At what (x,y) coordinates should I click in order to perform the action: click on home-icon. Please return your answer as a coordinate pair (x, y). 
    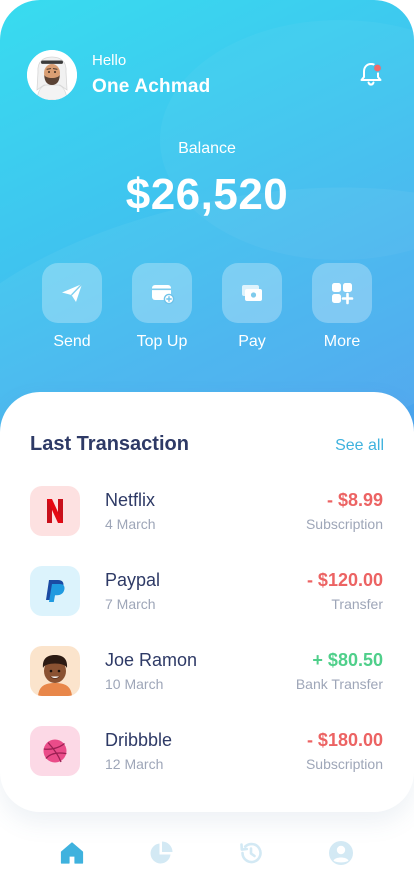
    Looking at the image, I should click on (72, 853).